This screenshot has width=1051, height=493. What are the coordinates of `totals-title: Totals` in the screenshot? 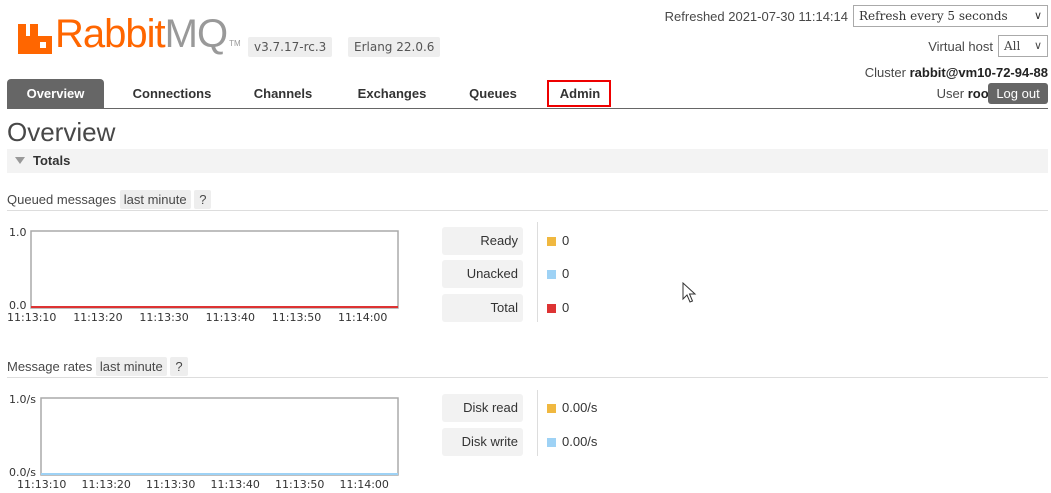 It's located at (52, 160).